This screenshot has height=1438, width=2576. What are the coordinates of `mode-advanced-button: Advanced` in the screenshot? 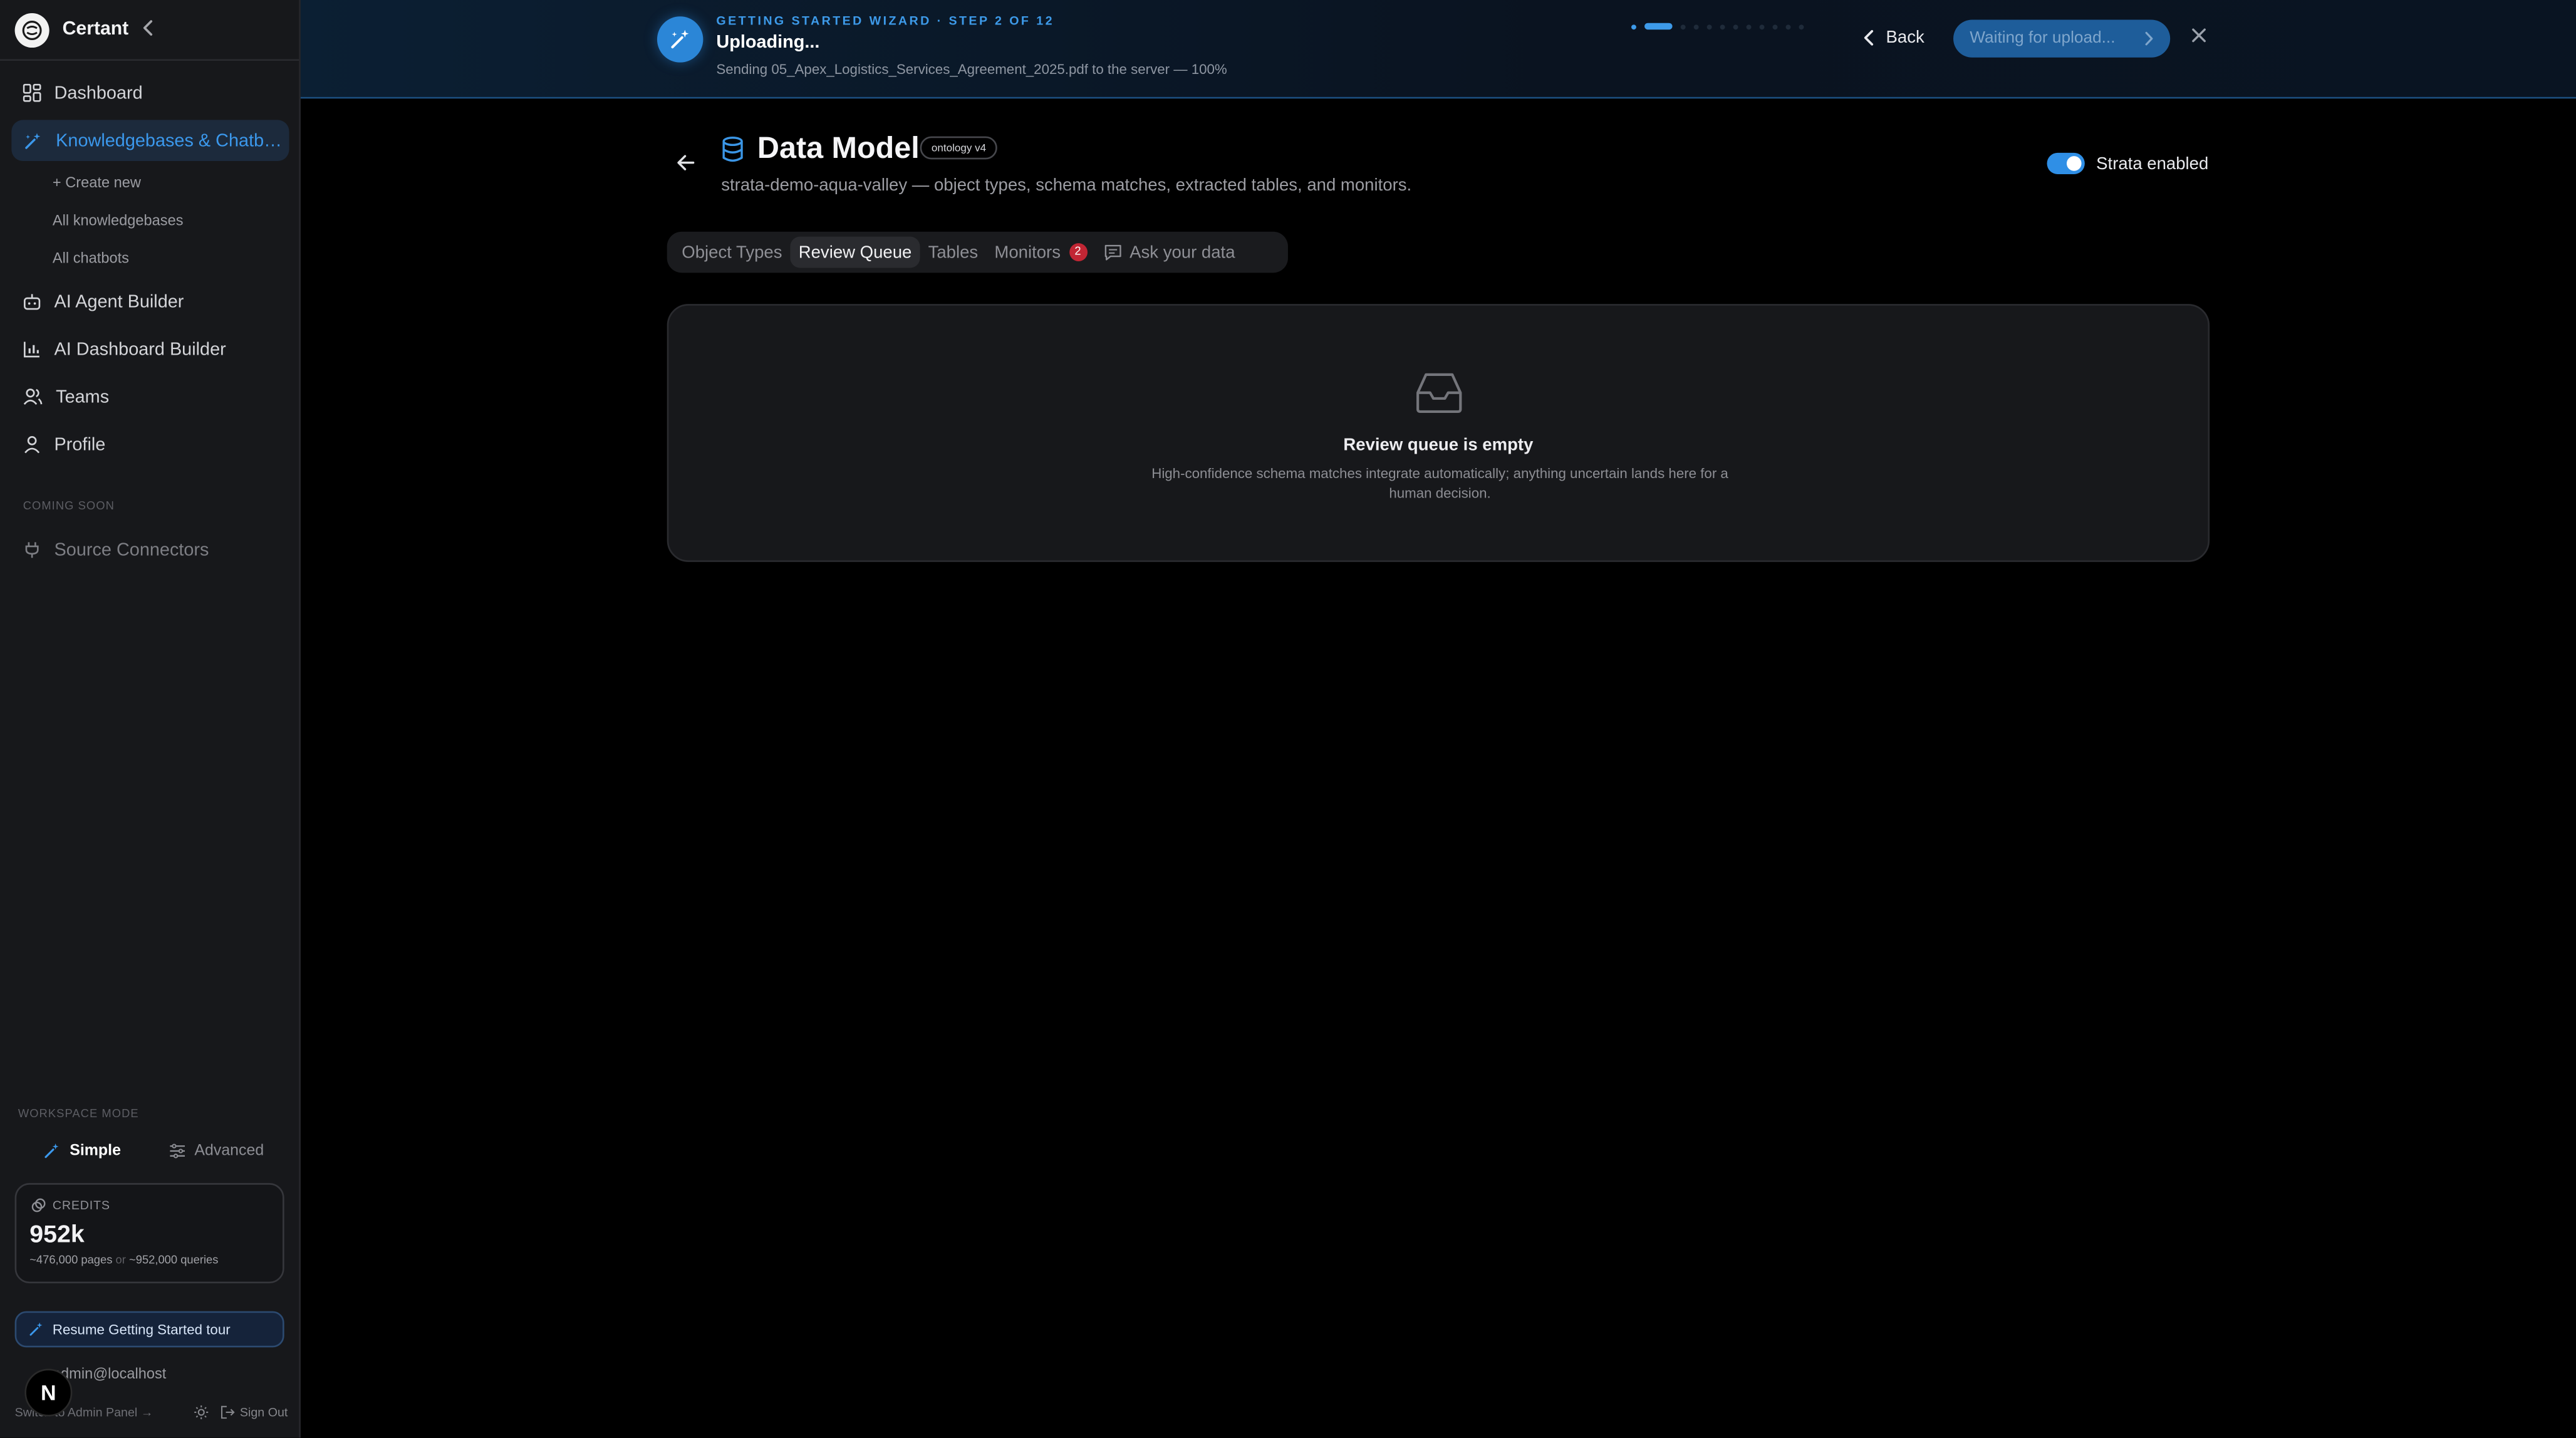 It's located at (217, 1150).